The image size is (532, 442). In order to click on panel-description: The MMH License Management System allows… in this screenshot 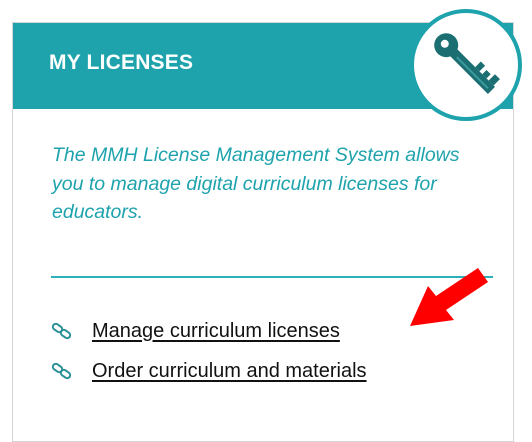, I will do `click(256, 184)`.